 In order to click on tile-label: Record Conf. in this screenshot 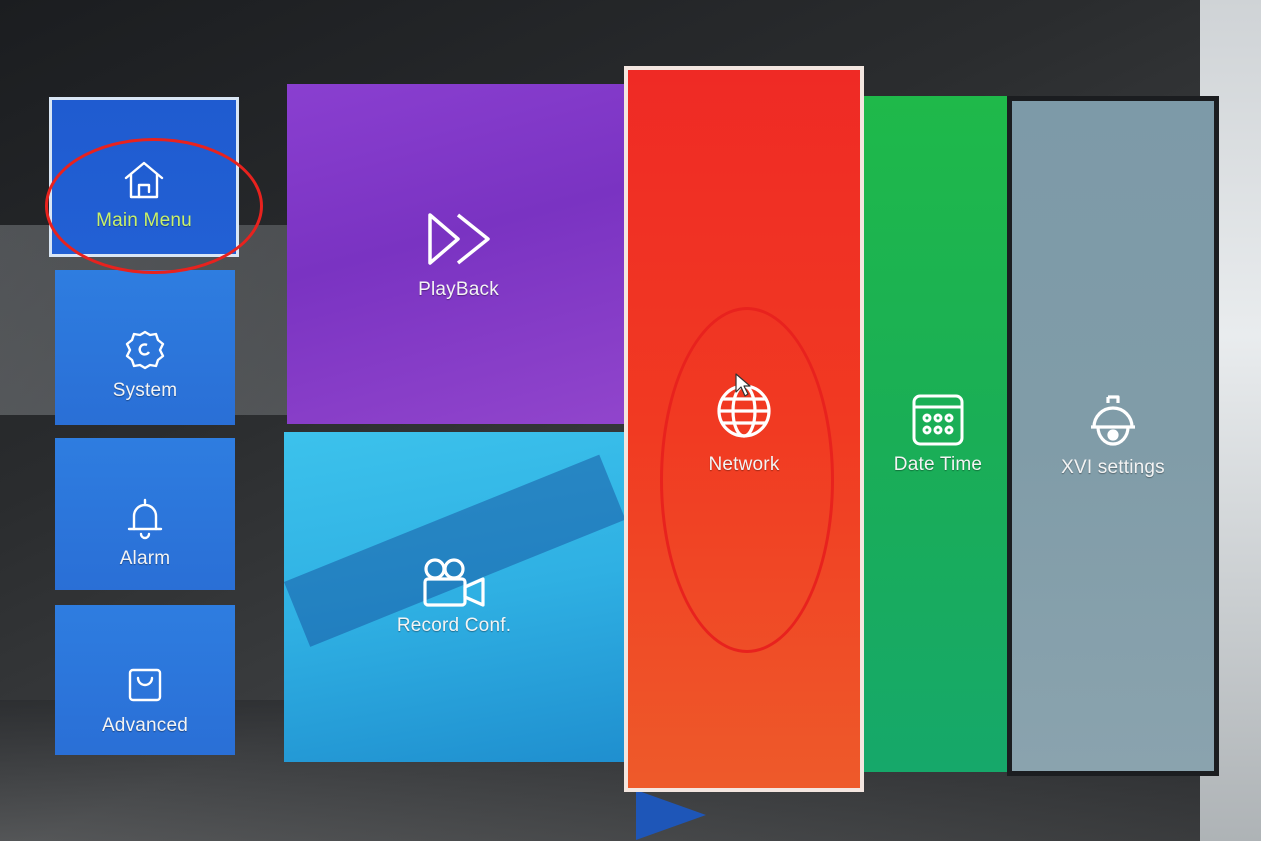, I will do `click(454, 625)`.